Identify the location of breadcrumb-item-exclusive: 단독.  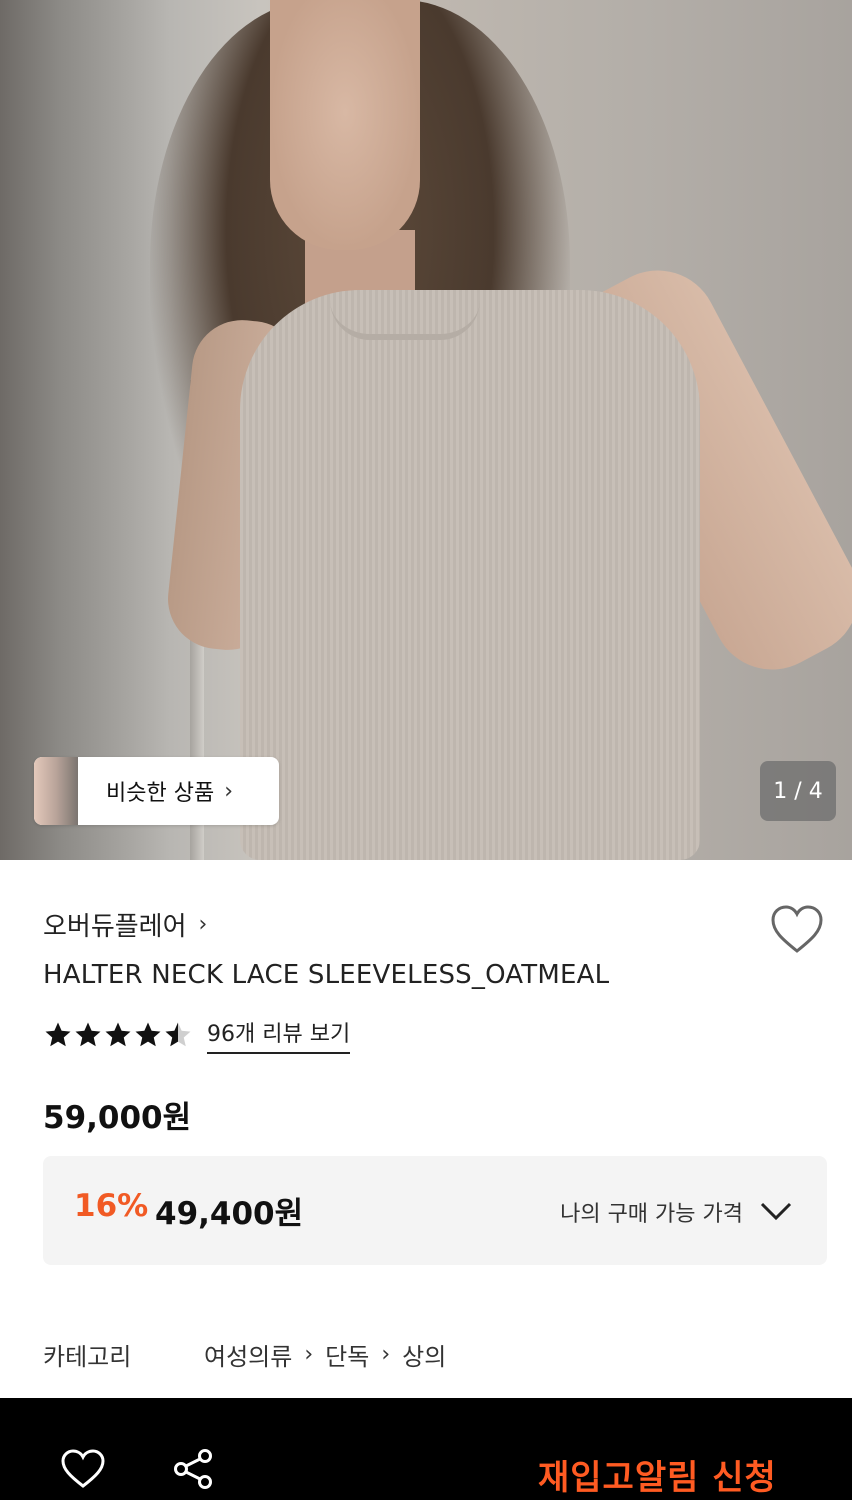
(347, 1354).